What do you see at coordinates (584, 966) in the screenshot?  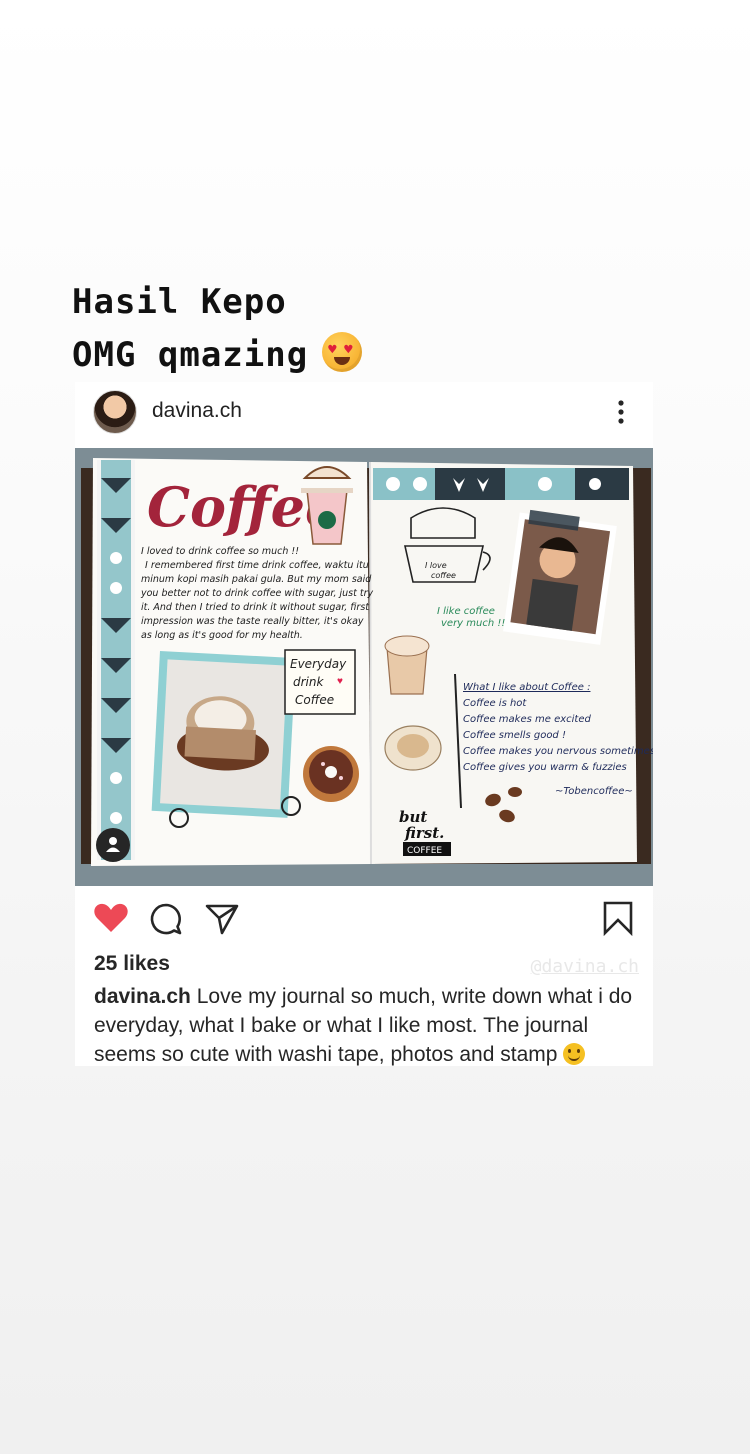 I see `watermark-text: @davina.ch` at bounding box center [584, 966].